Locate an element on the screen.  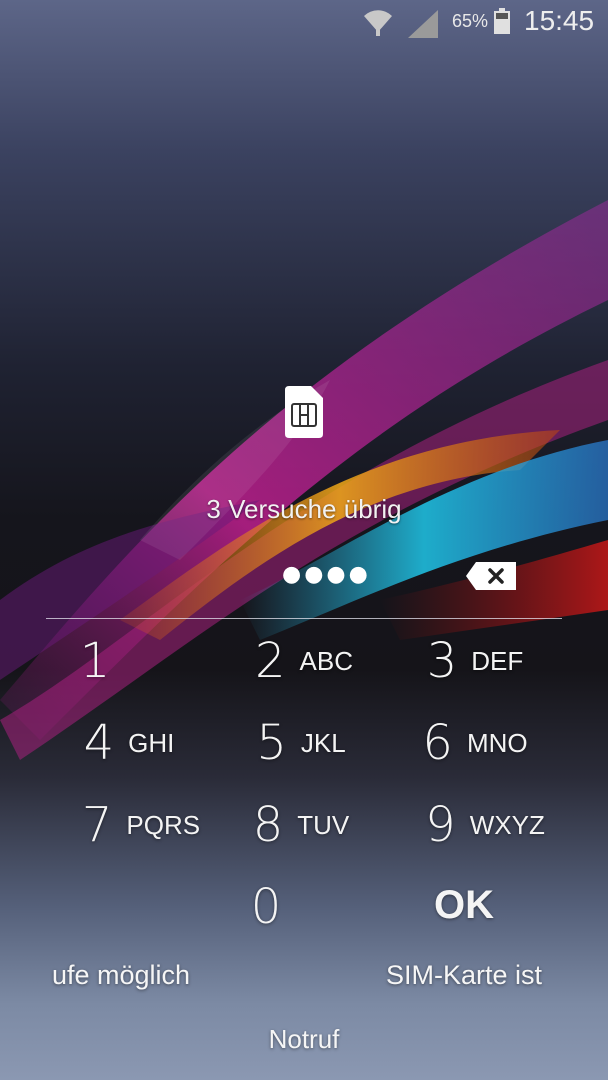
backspace-icon is located at coordinates (491, 576).